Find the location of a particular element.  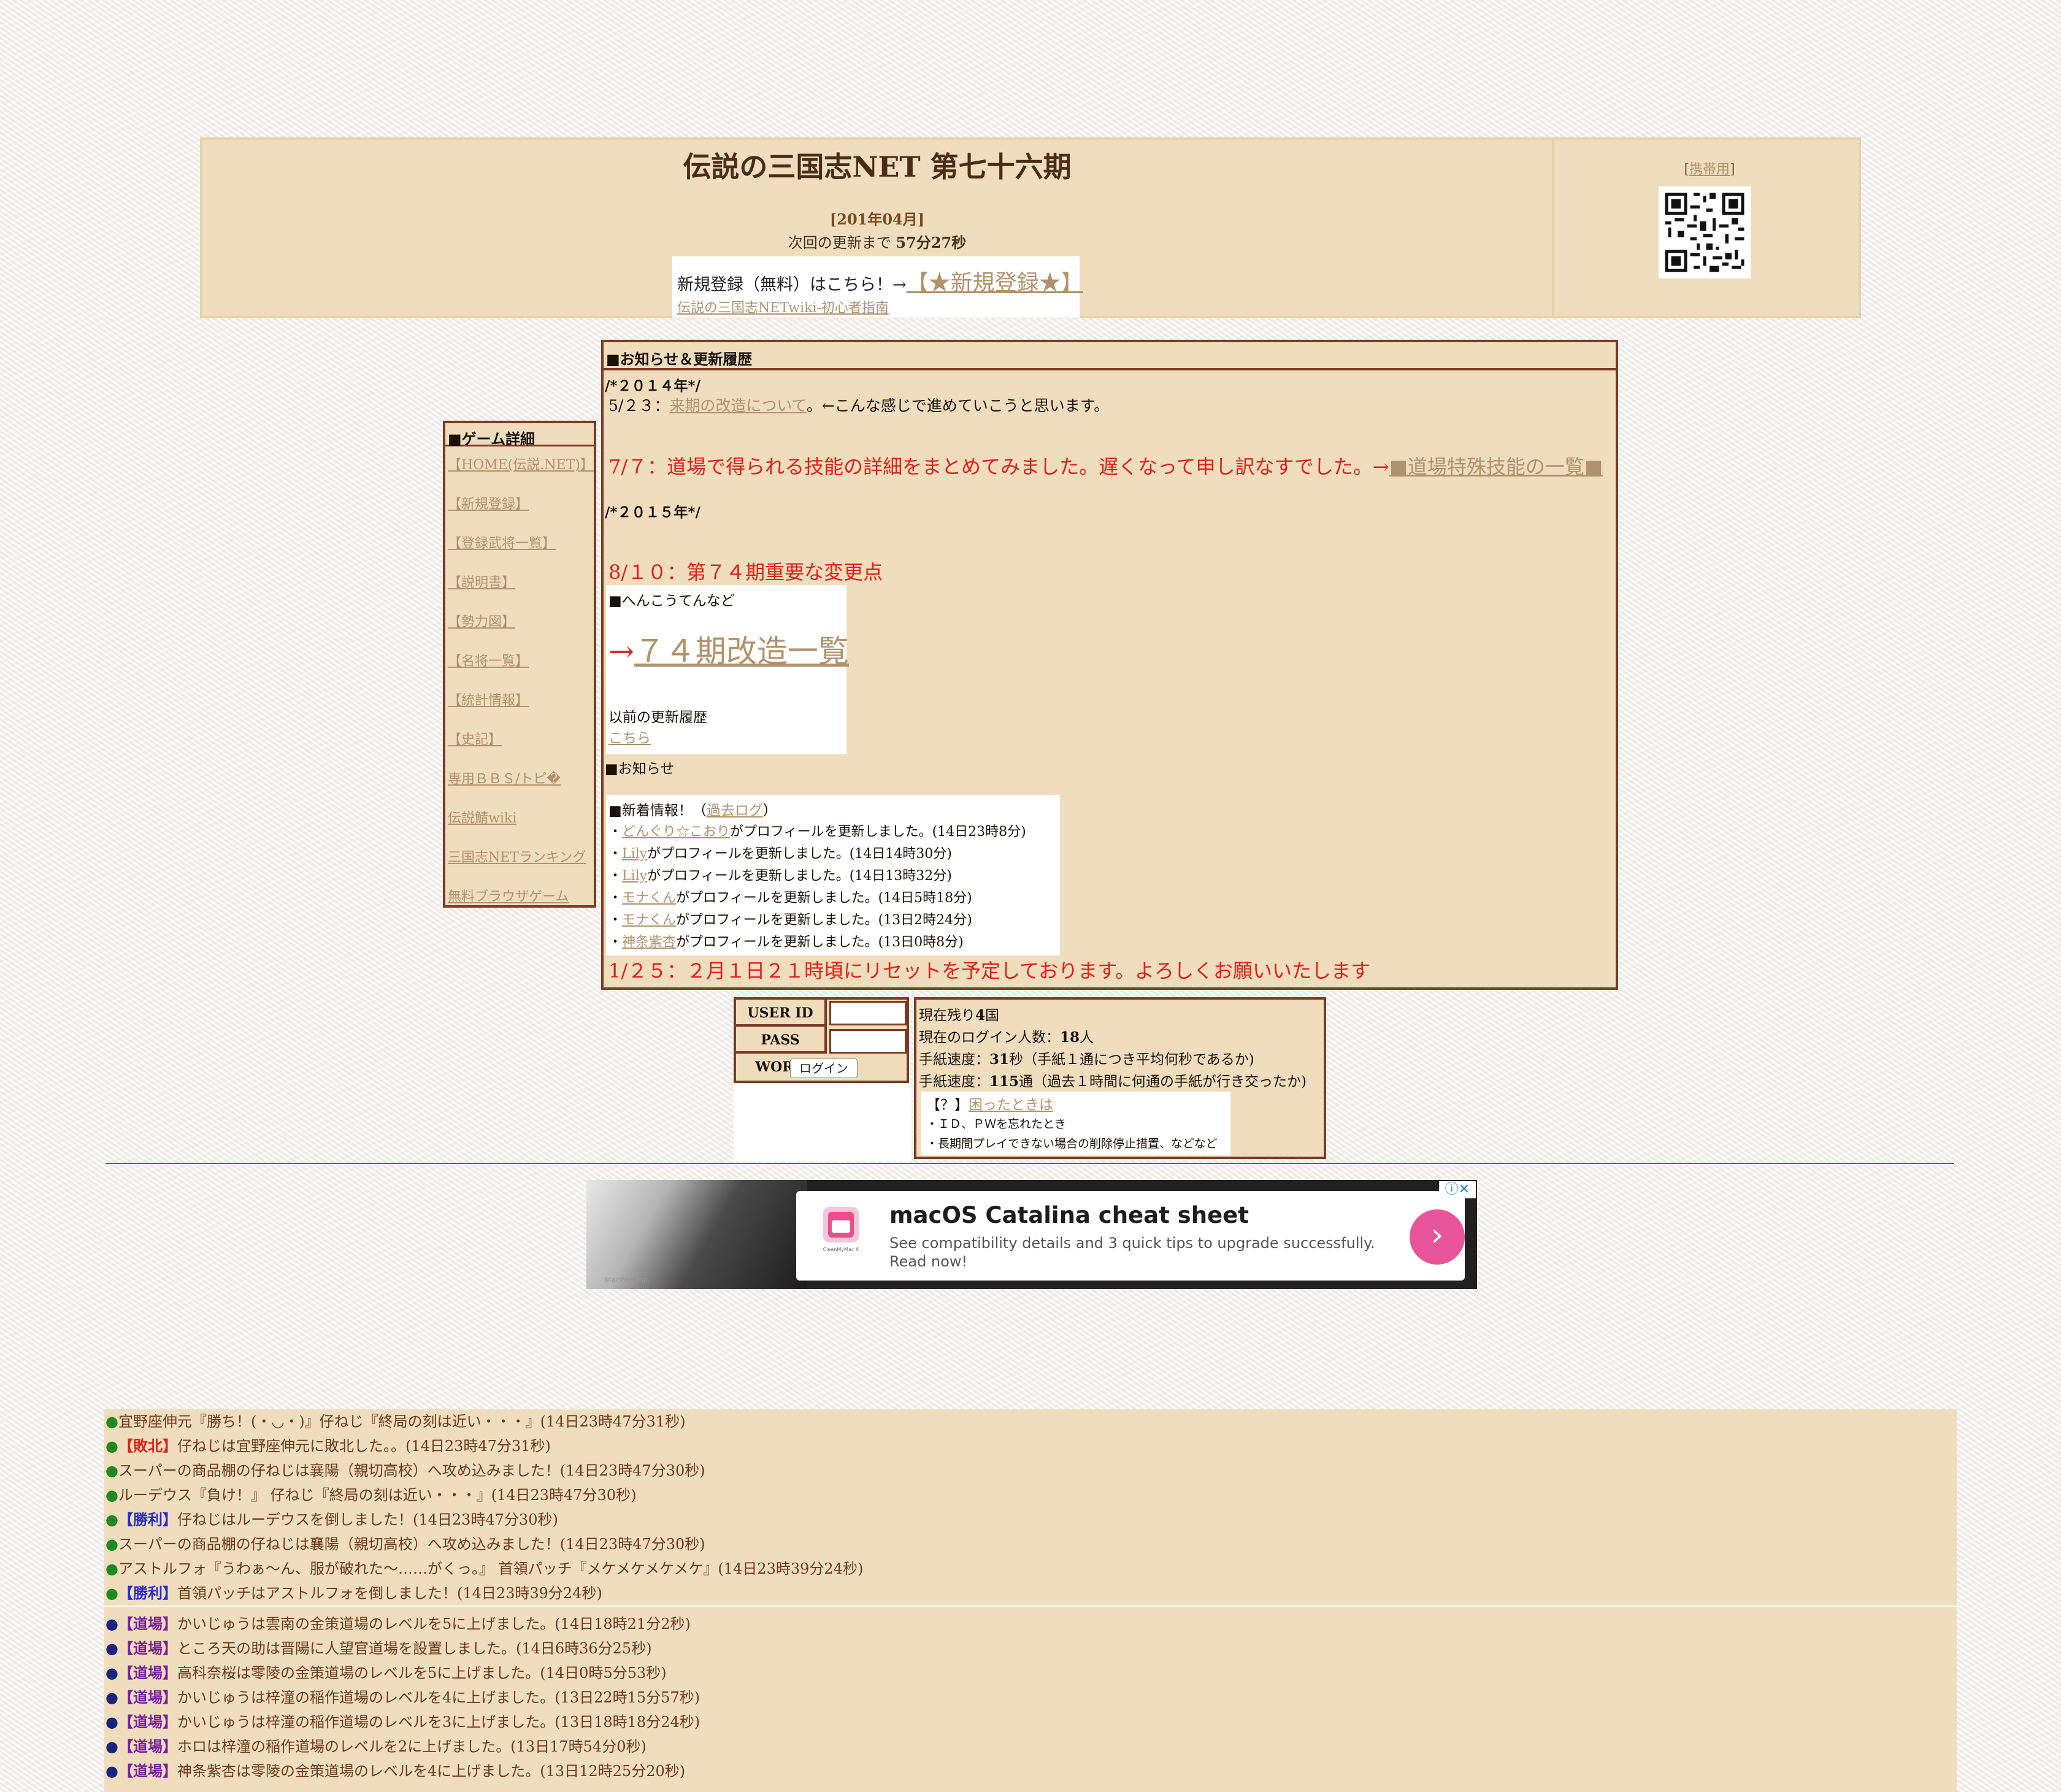

speed2-unit: 通（過去１時間に何通の手紙が行き交ったか) is located at coordinates (1163, 1082).